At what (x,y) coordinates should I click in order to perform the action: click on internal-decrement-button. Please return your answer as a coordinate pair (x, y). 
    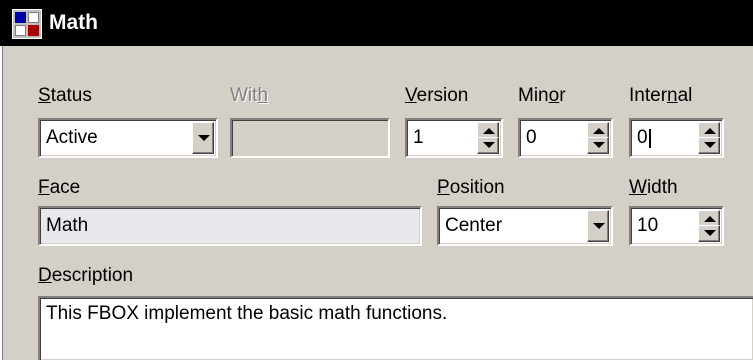
    Looking at the image, I should click on (709, 145).